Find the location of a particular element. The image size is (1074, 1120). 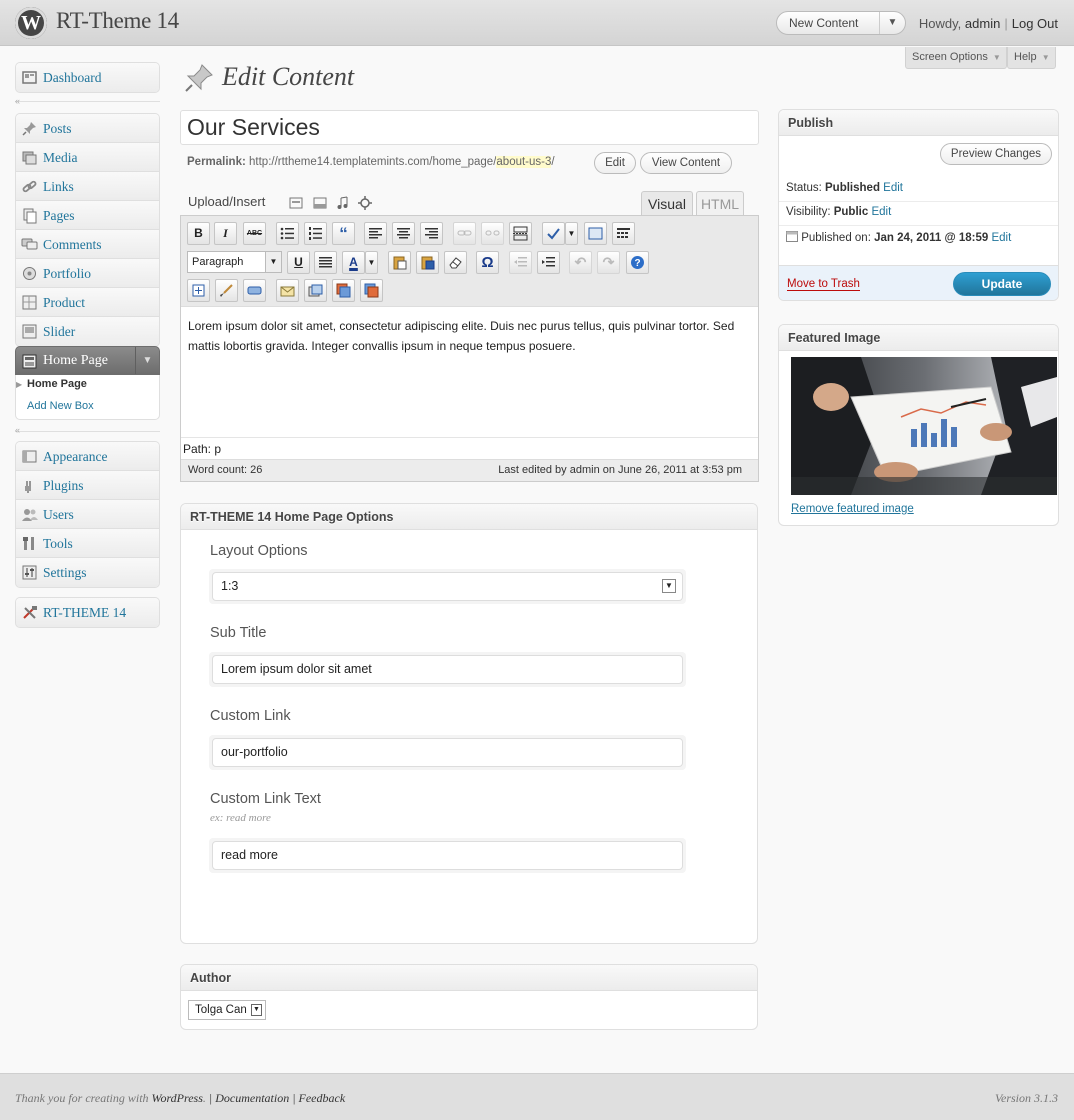

kitchen-sink-button is located at coordinates (623, 233).